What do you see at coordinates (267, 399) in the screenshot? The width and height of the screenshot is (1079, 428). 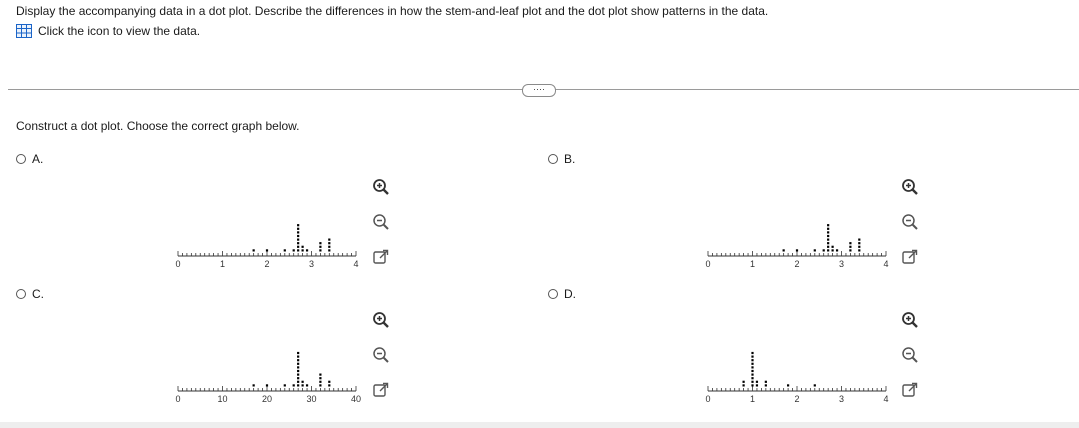 I see `tick-label: 20` at bounding box center [267, 399].